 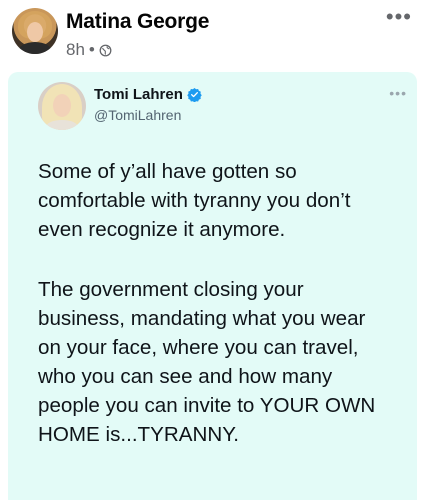 What do you see at coordinates (194, 200) in the screenshot?
I see `tweet-line: comfortable with tyranny you don’t` at bounding box center [194, 200].